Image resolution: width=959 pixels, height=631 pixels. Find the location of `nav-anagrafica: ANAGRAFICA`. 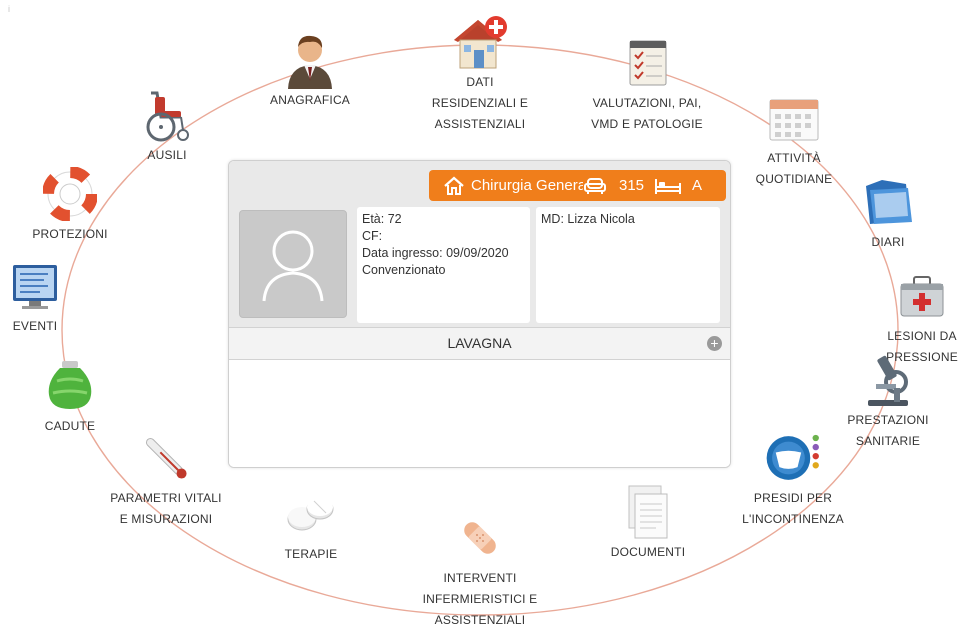

nav-anagrafica: ANAGRAFICA is located at coordinates (310, 70).